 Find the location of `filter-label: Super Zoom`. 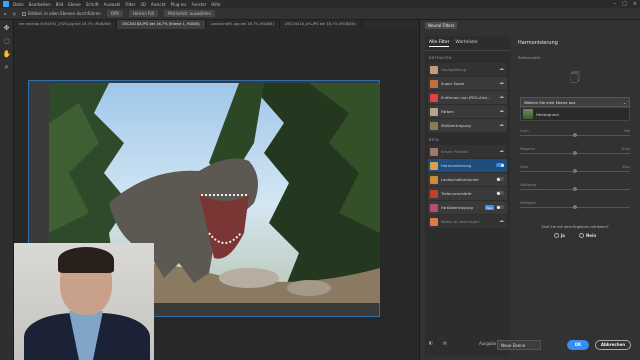

filter-label: Super Zoom is located at coordinates (453, 83).